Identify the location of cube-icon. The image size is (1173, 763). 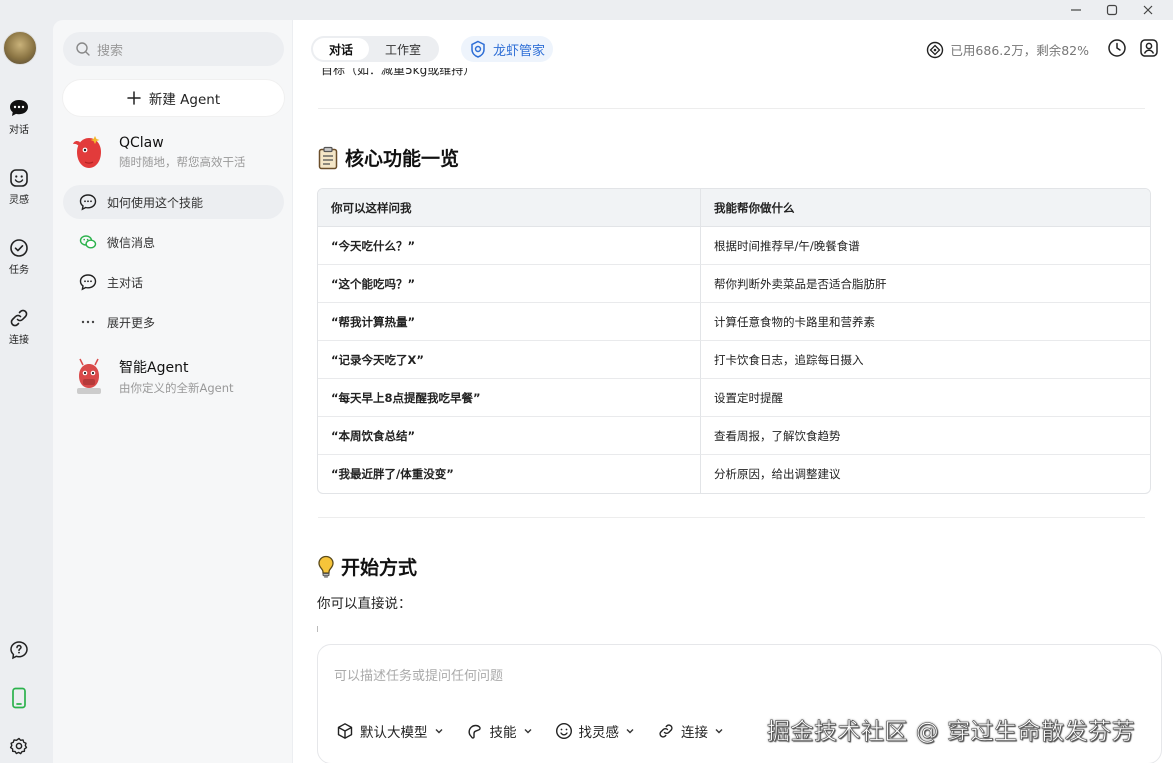
(345, 731).